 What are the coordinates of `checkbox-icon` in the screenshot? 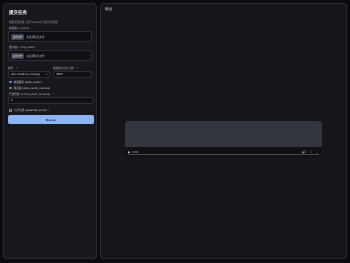 It's located at (10, 110).